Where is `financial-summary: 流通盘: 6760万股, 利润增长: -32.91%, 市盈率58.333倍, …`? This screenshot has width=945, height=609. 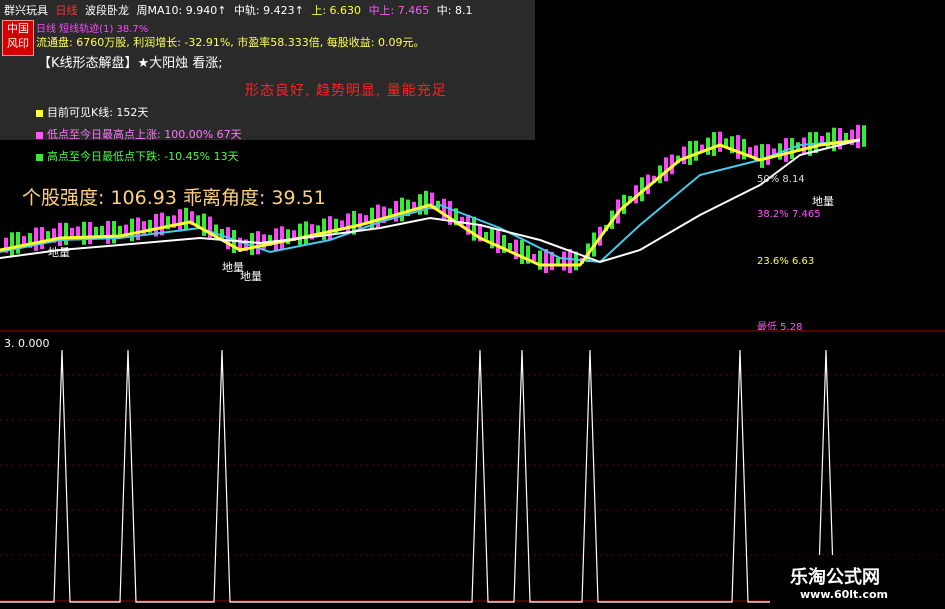 financial-summary: 流通盘: 6760万股, 利润增长: -32.91%, 市盈率58.333倍, … is located at coordinates (230, 42).